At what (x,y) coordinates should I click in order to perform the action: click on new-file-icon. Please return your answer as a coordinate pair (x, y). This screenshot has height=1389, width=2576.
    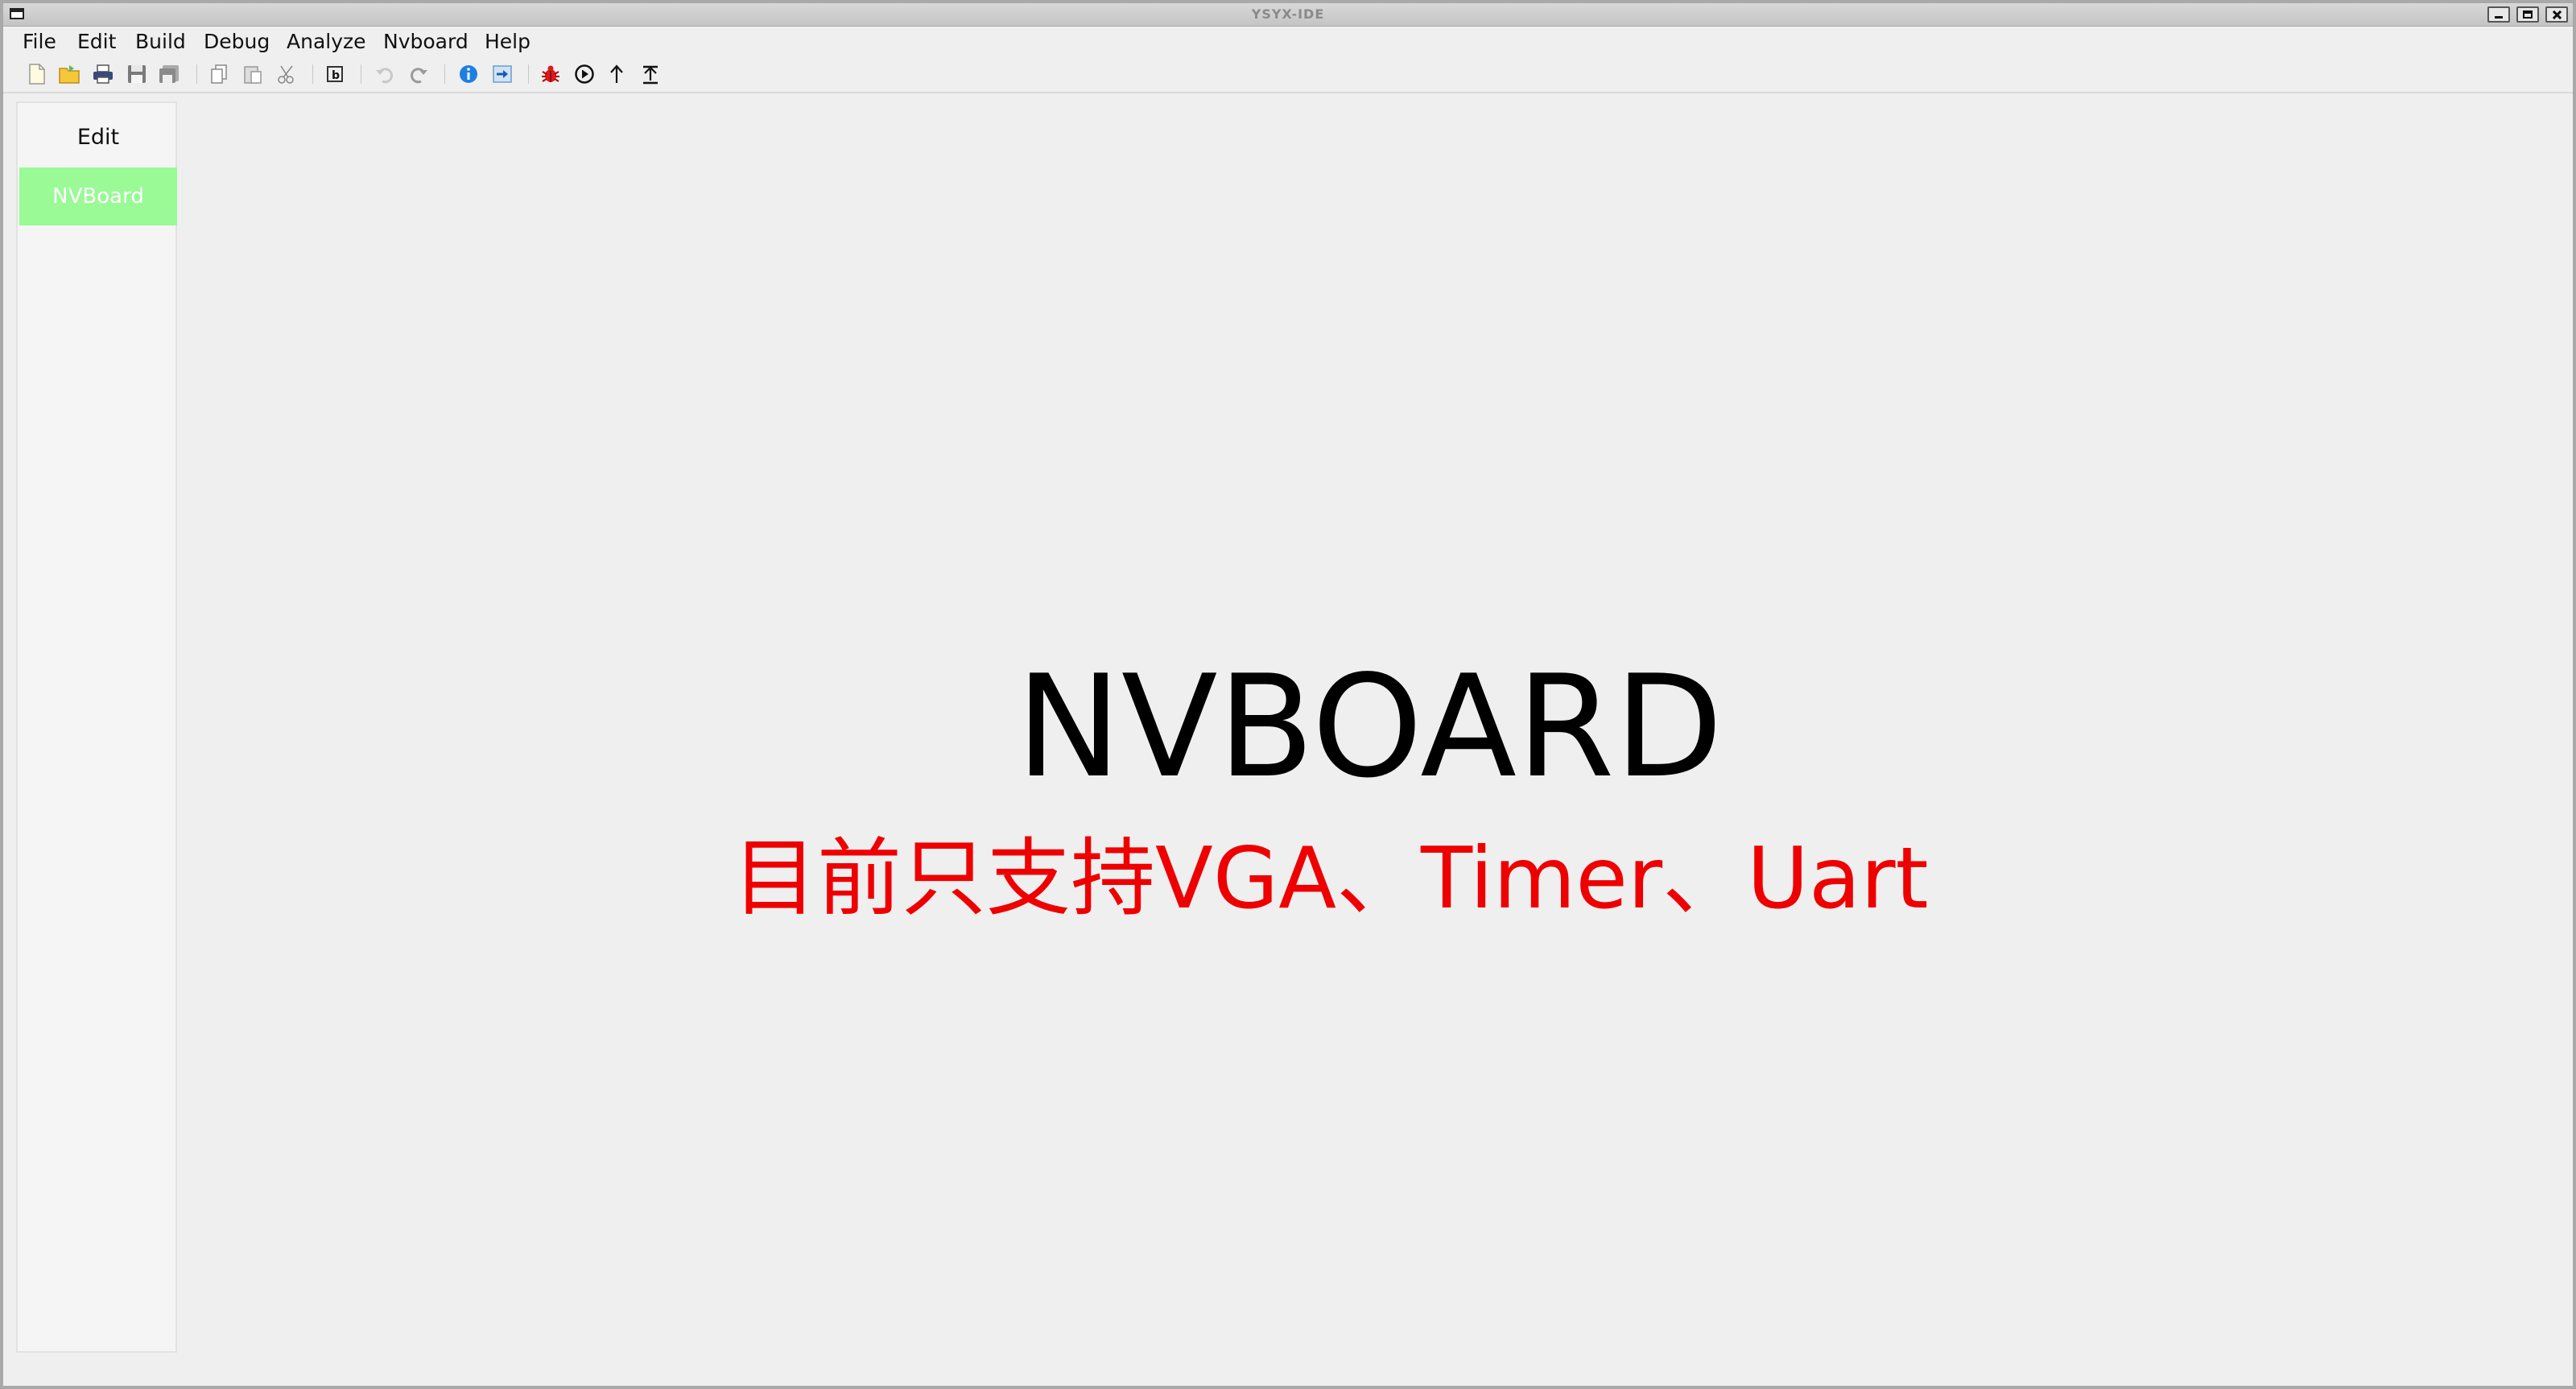
    Looking at the image, I should click on (37, 74).